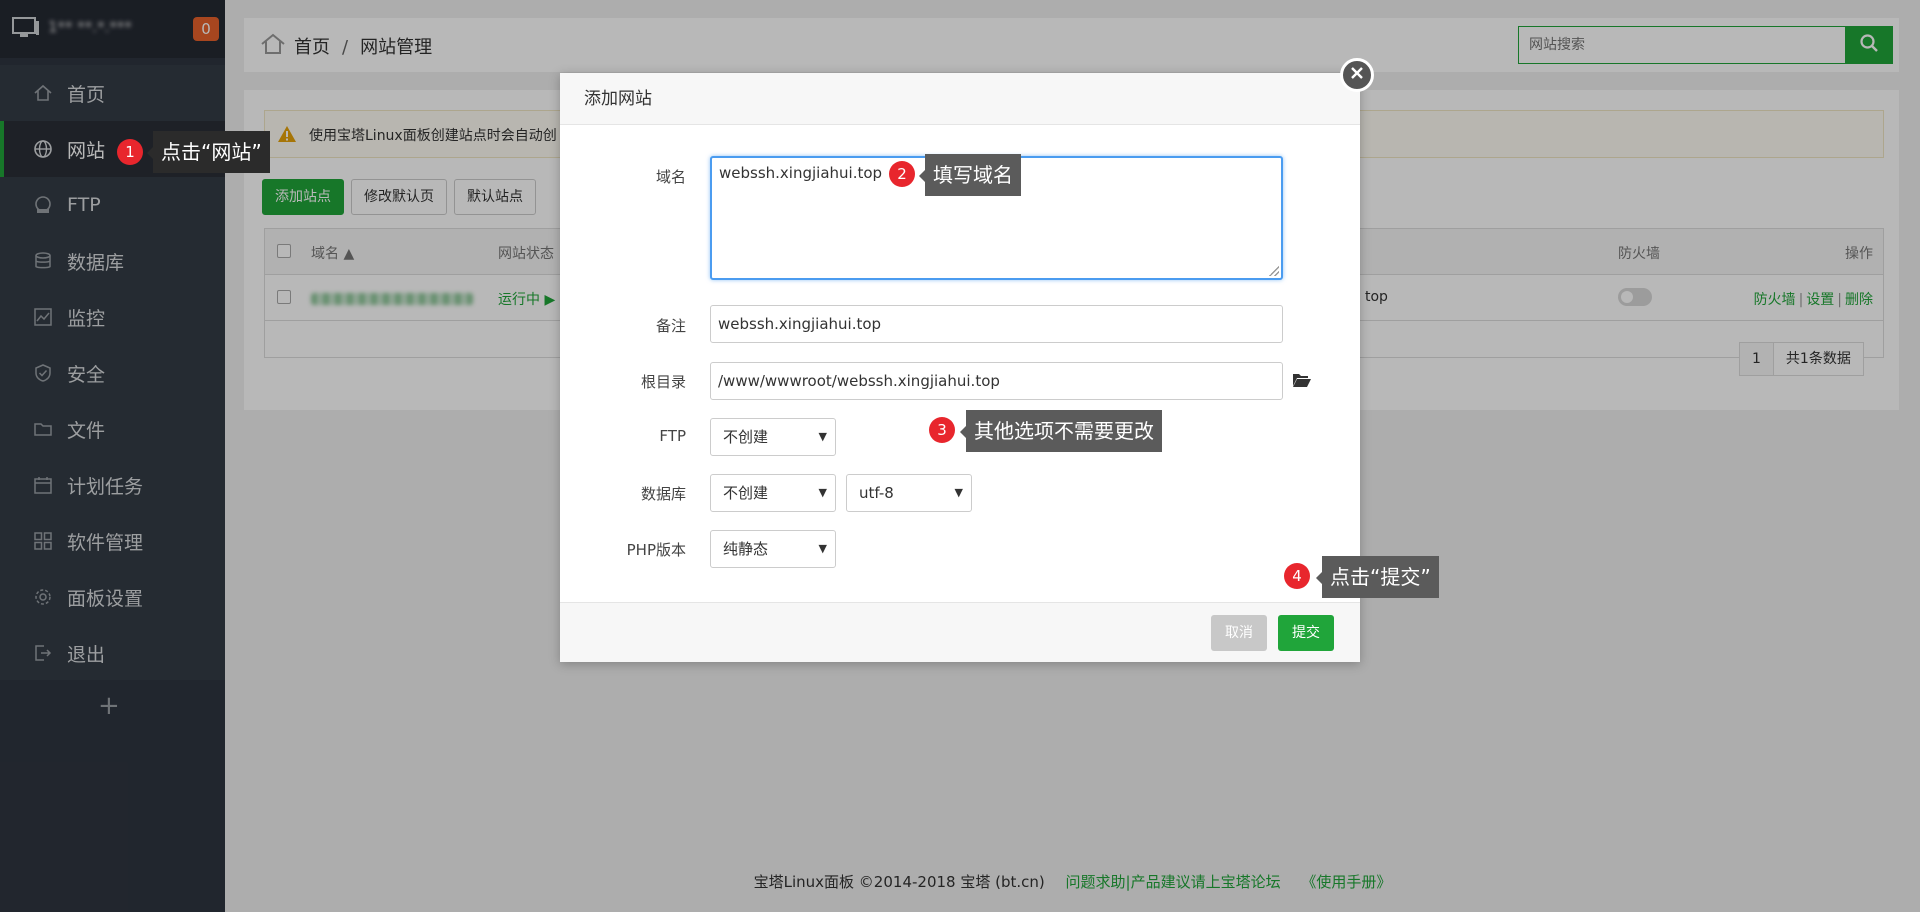  I want to click on callout-3: 其他选项不需要更改, so click(1061, 431).